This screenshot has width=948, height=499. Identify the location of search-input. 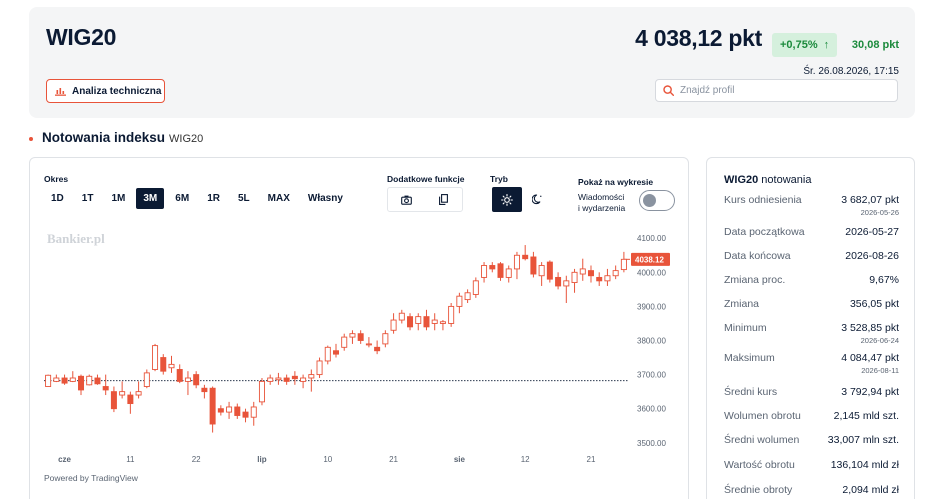
(780, 90).